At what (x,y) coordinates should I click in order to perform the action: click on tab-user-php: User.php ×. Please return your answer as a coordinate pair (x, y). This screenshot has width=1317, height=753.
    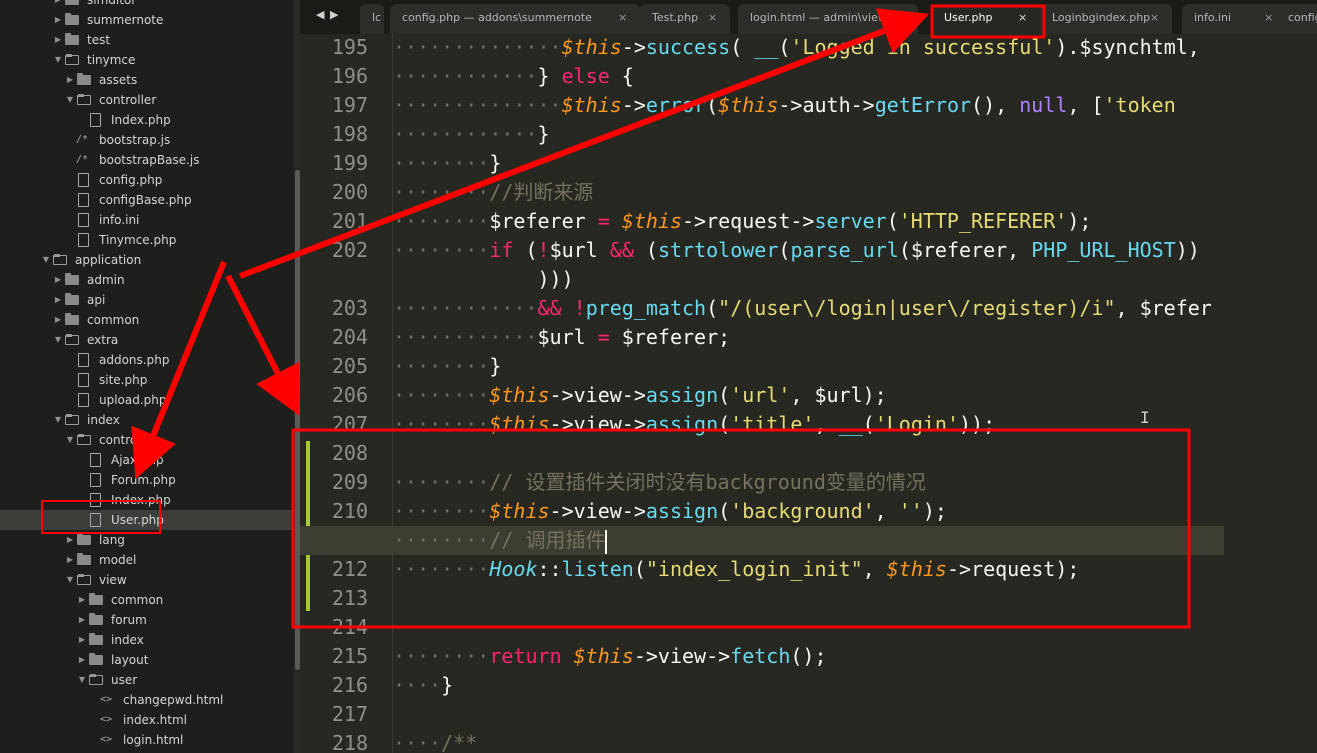
    Looking at the image, I should click on (986, 19).